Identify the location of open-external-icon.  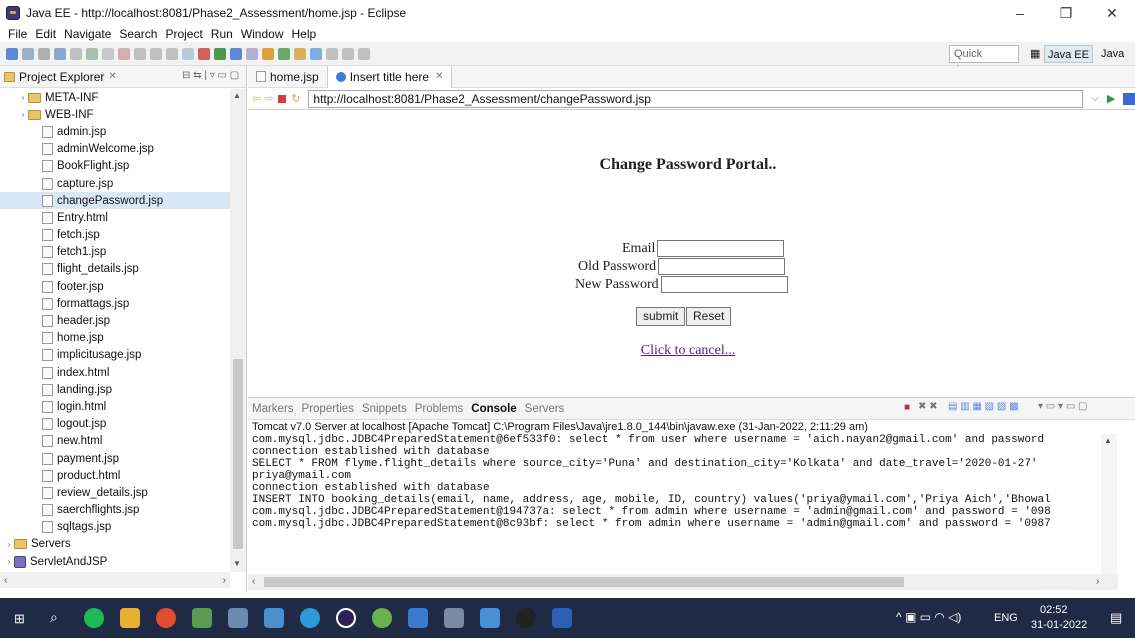
(1129, 98).